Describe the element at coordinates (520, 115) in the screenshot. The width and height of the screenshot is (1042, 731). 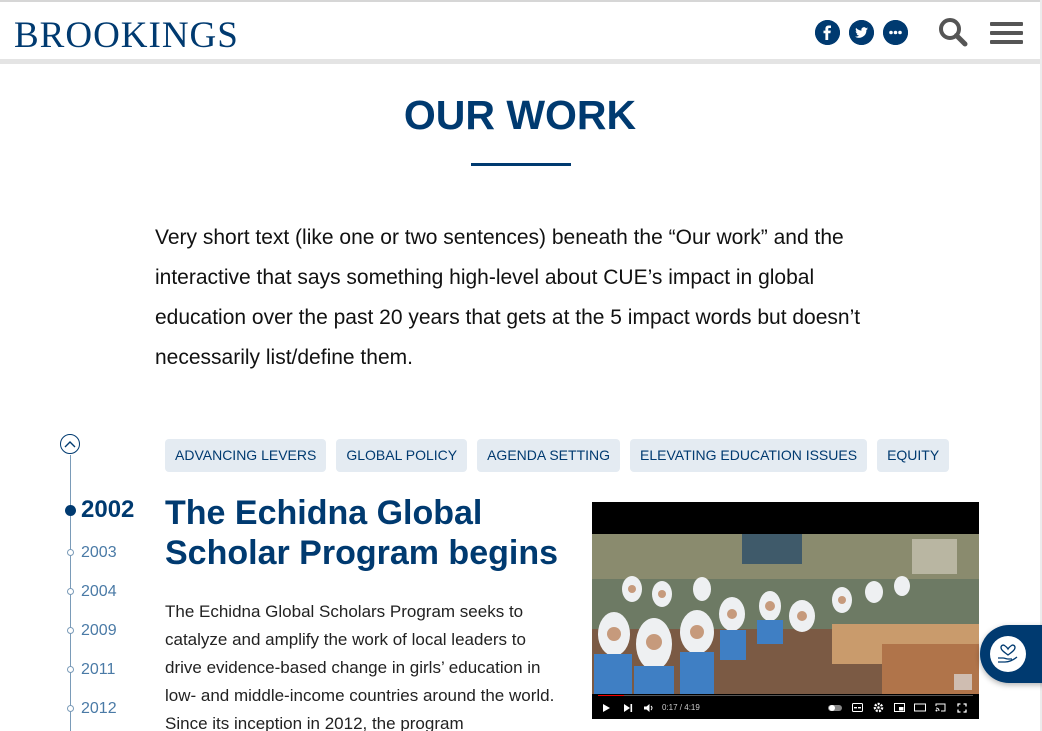
I see `section-title: OUR WORK` at that location.